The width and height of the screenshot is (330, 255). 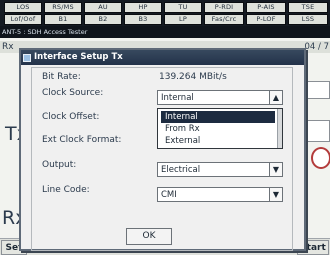 I want to click on option-list: Internal From Rx External, so click(x=218, y=129).